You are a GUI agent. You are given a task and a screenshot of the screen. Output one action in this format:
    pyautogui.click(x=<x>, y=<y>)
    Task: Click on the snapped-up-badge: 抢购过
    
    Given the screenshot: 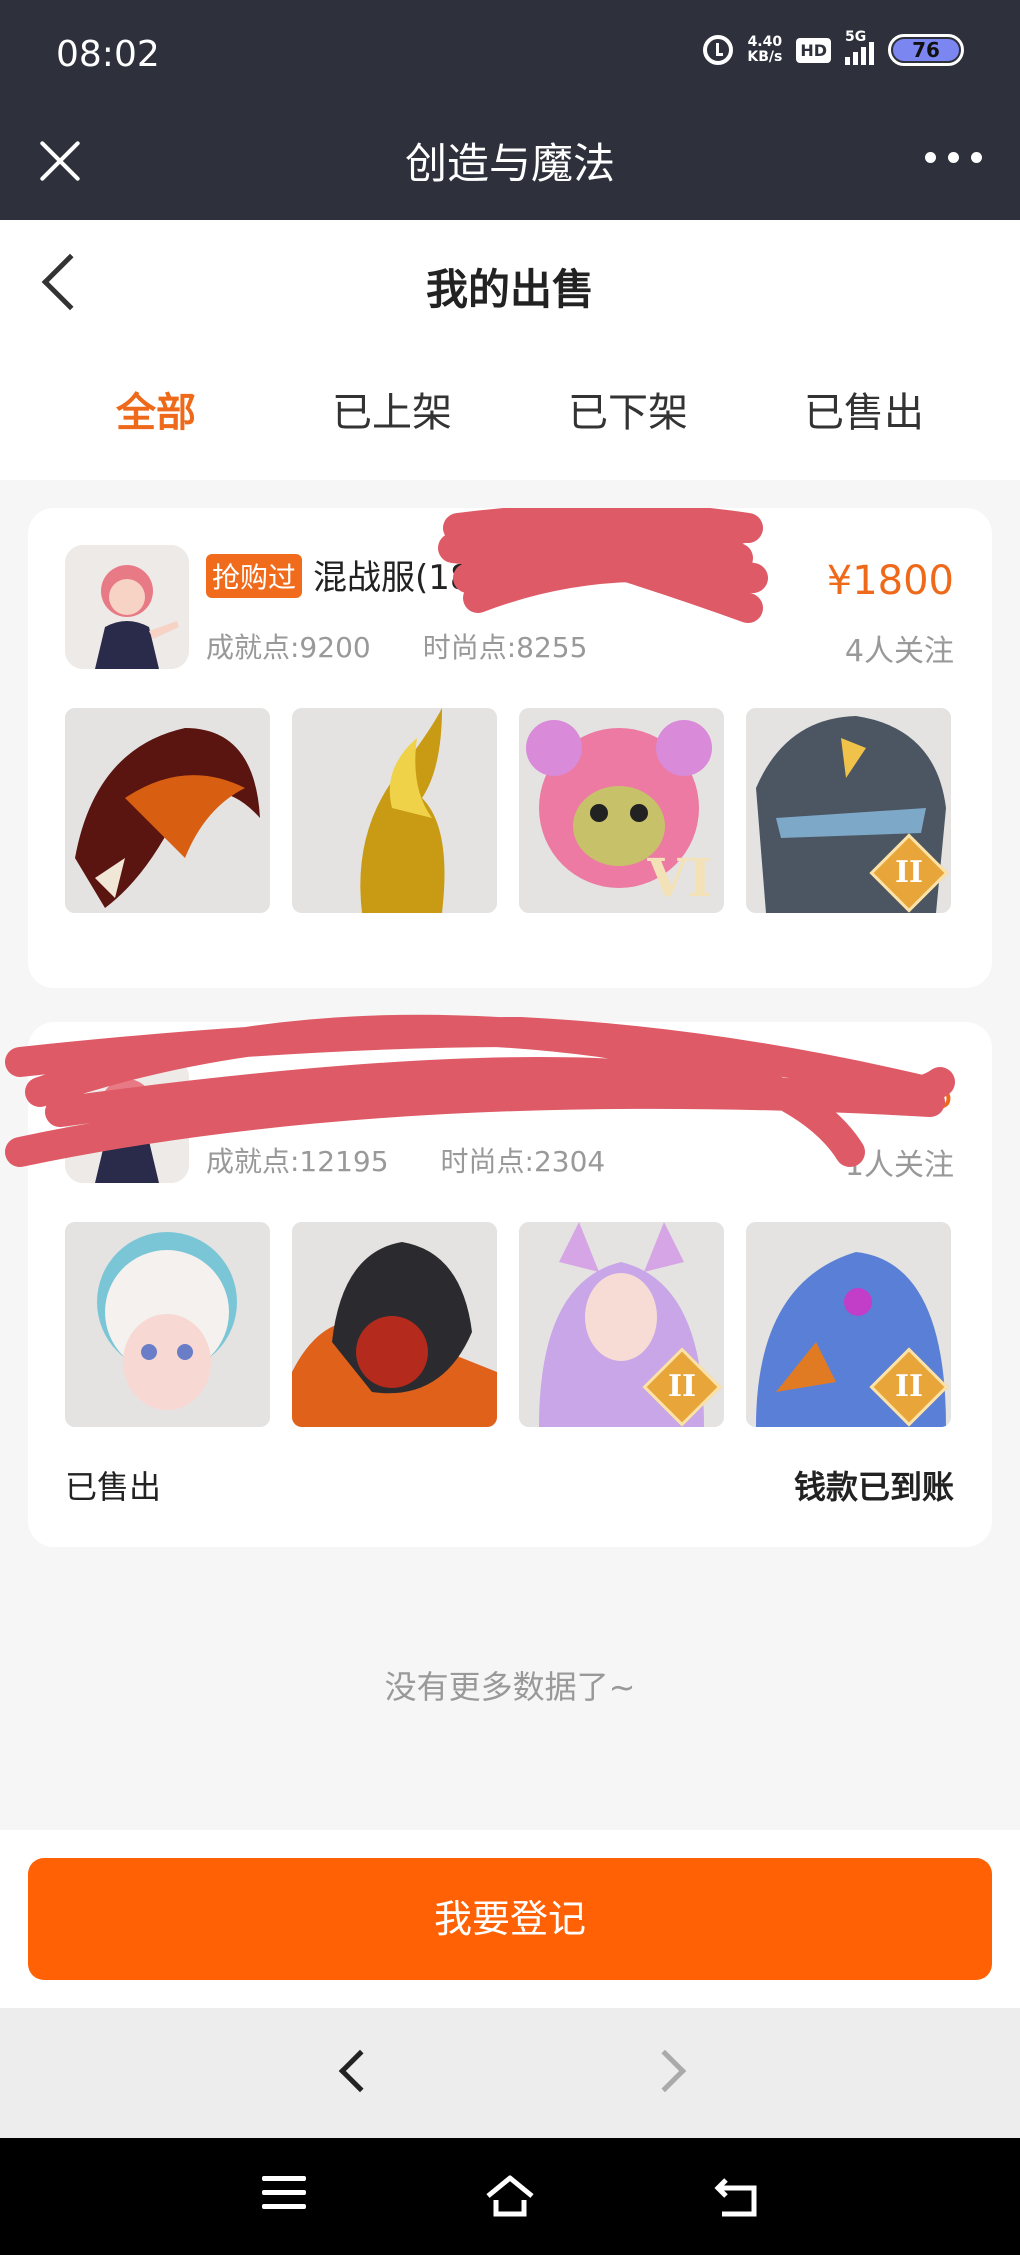 What is the action you would take?
    pyautogui.click(x=254, y=576)
    